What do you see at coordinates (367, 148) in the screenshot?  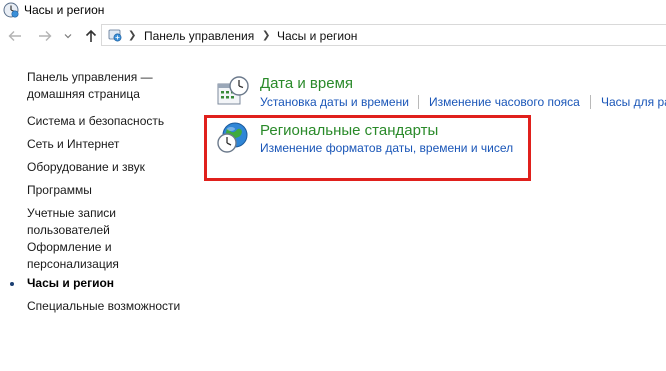 I see `highlight-box` at bounding box center [367, 148].